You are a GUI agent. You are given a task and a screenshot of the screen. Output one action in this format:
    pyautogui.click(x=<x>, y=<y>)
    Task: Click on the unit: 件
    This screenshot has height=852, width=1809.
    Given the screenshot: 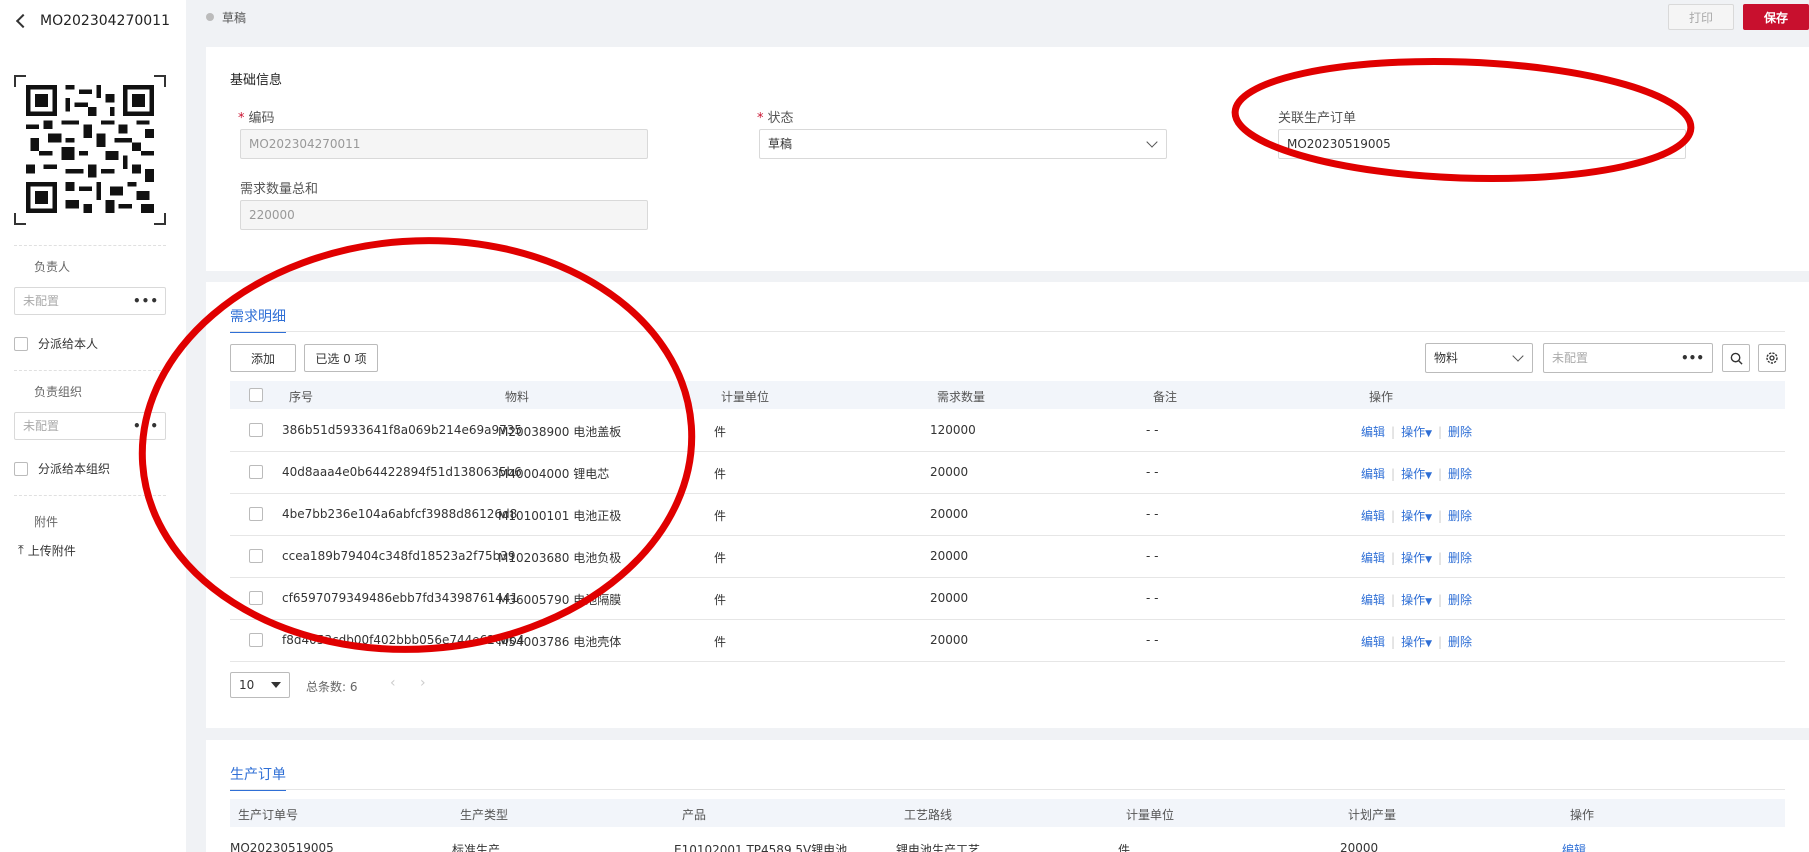 What is the action you would take?
    pyautogui.click(x=1124, y=847)
    